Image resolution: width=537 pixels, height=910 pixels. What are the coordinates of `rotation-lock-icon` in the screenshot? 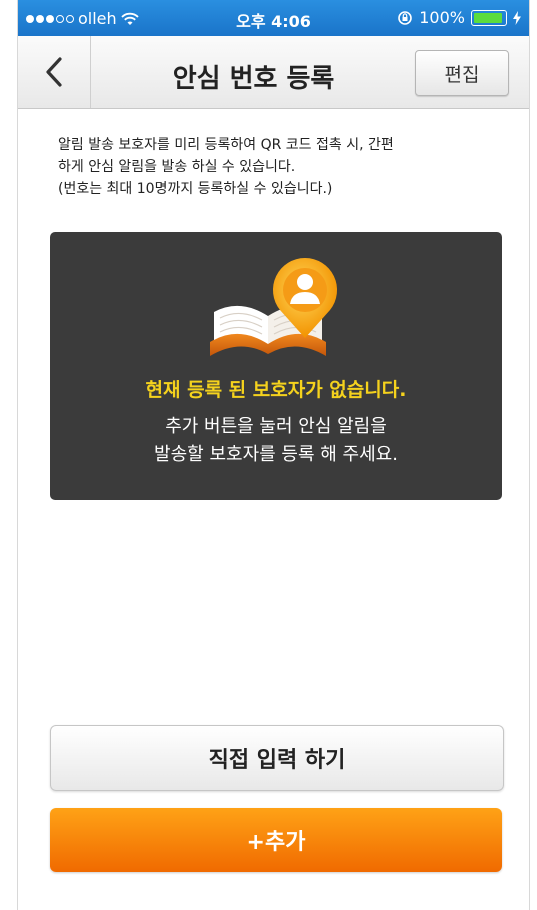 It's located at (405, 17).